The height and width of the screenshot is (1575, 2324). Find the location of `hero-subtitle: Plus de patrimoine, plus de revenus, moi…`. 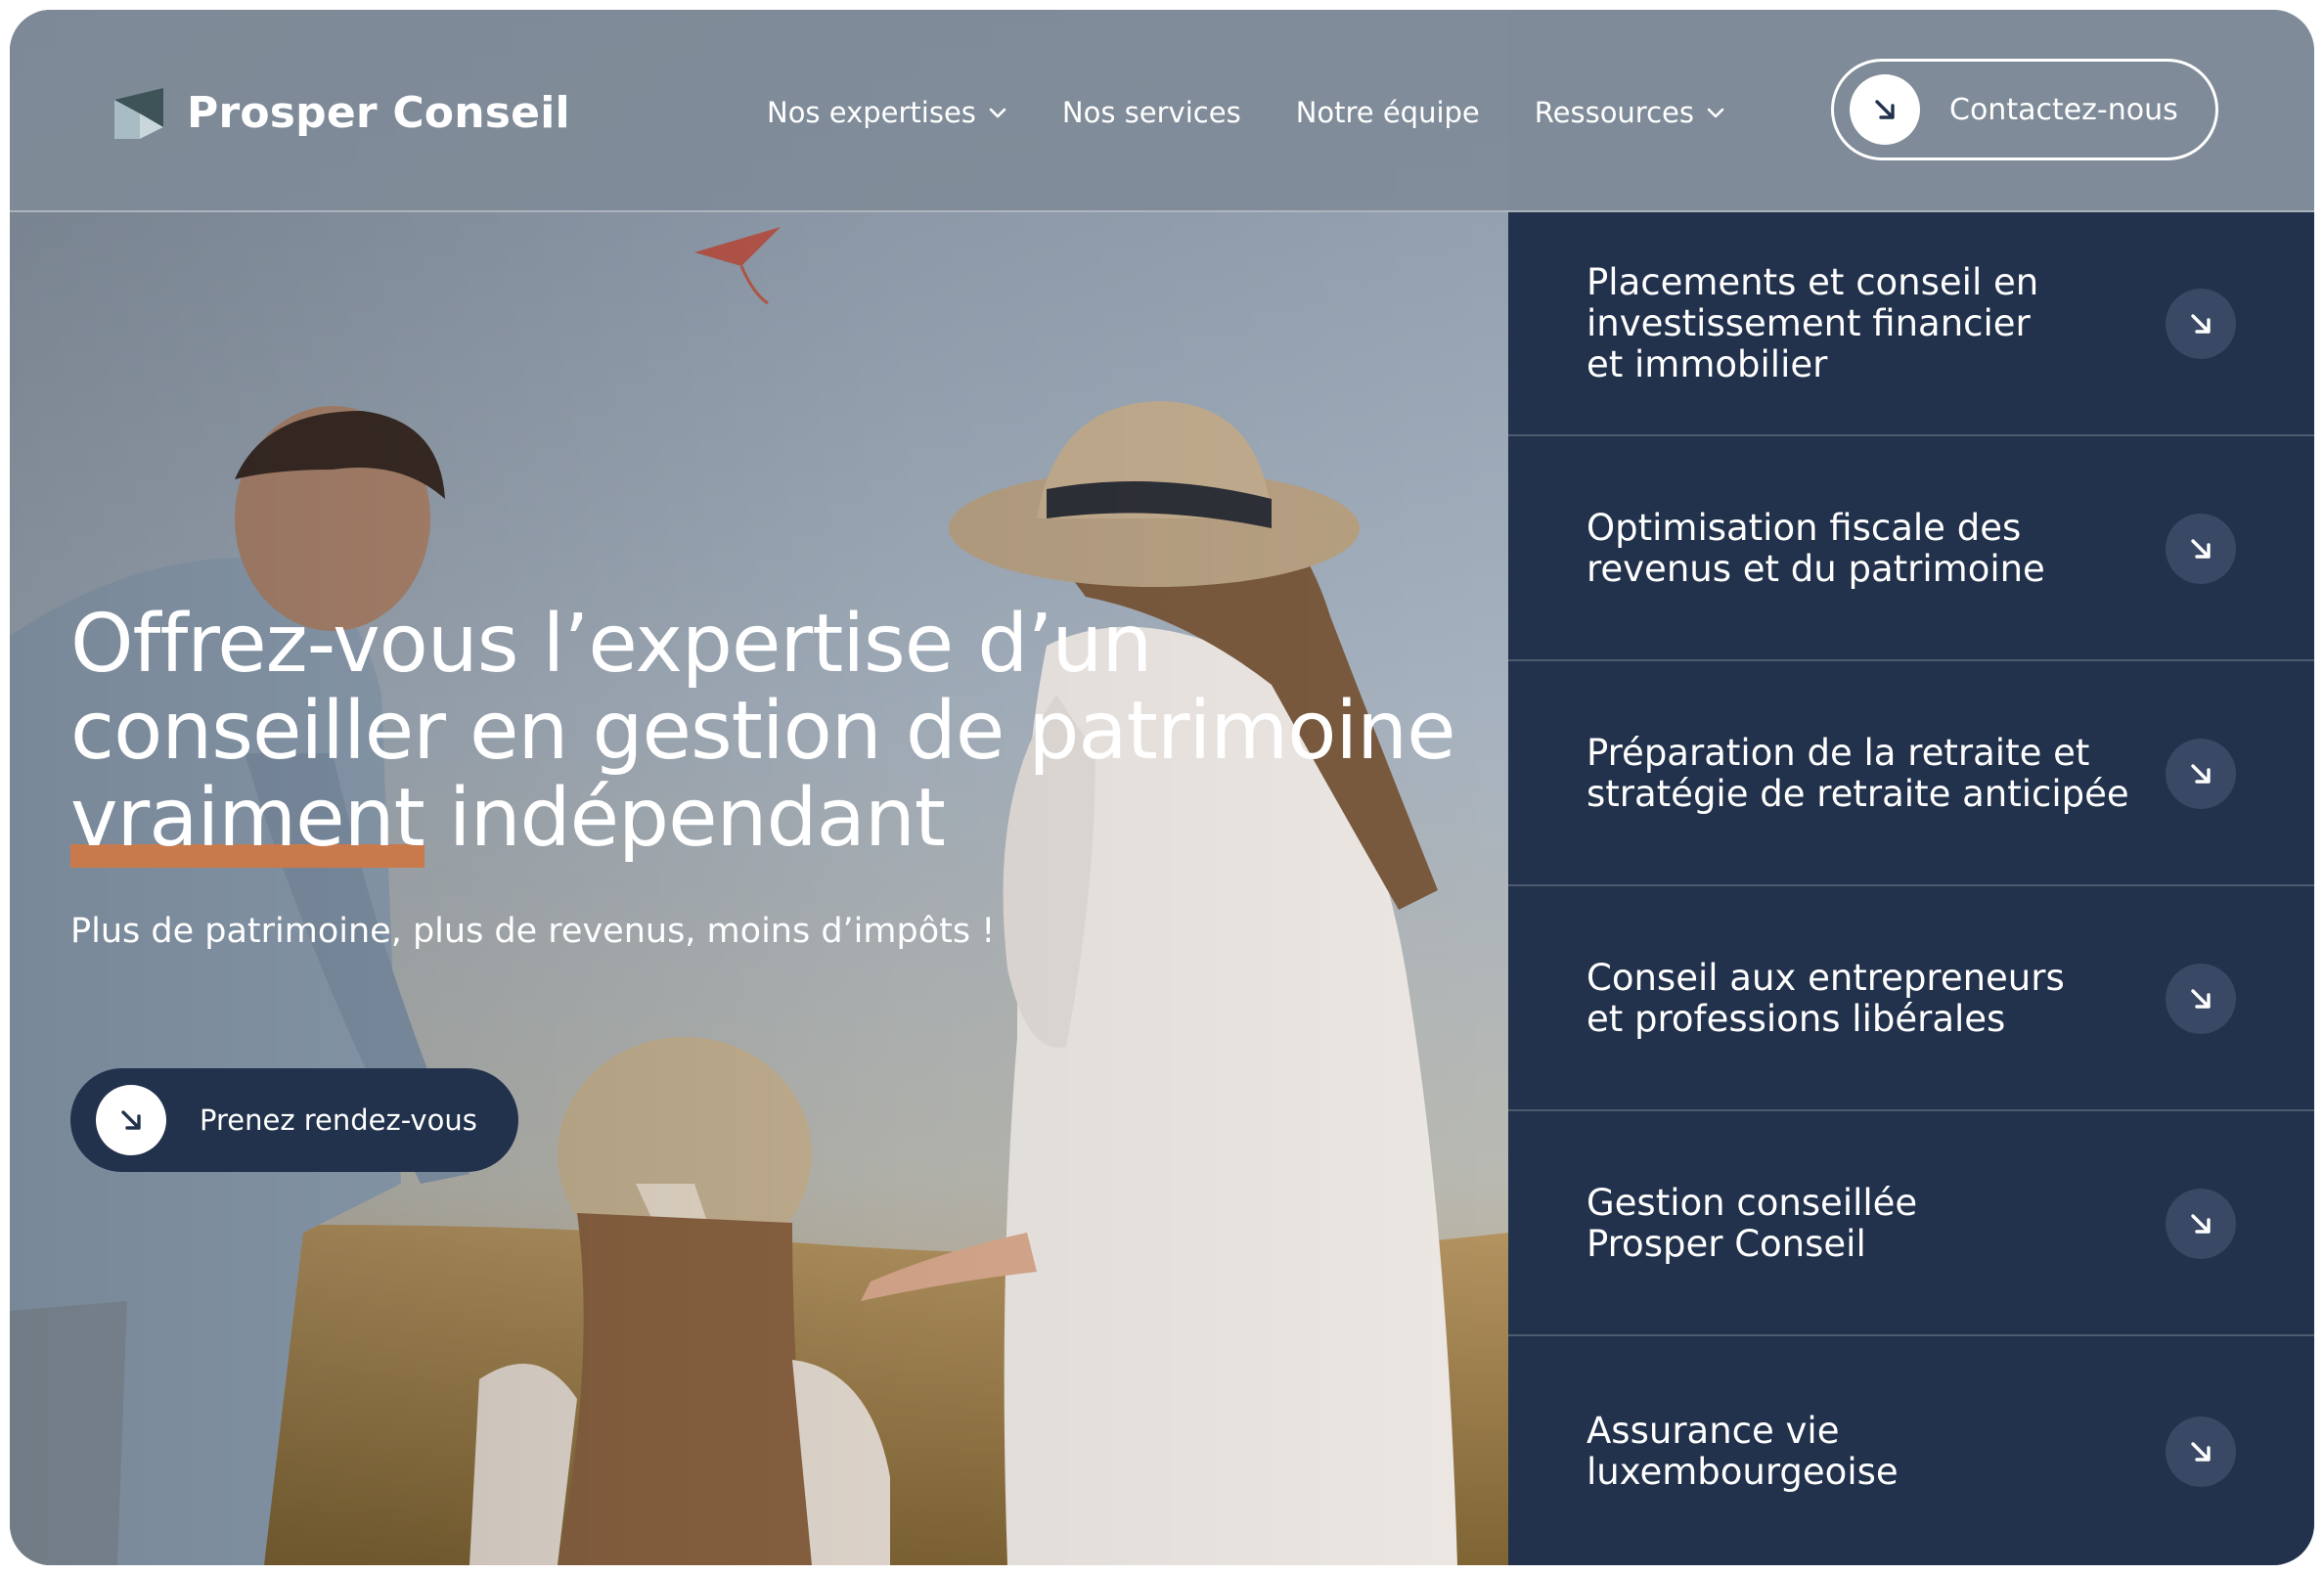

hero-subtitle: Plus de patrimoine, plus de revenus, moi… is located at coordinates (533, 931).